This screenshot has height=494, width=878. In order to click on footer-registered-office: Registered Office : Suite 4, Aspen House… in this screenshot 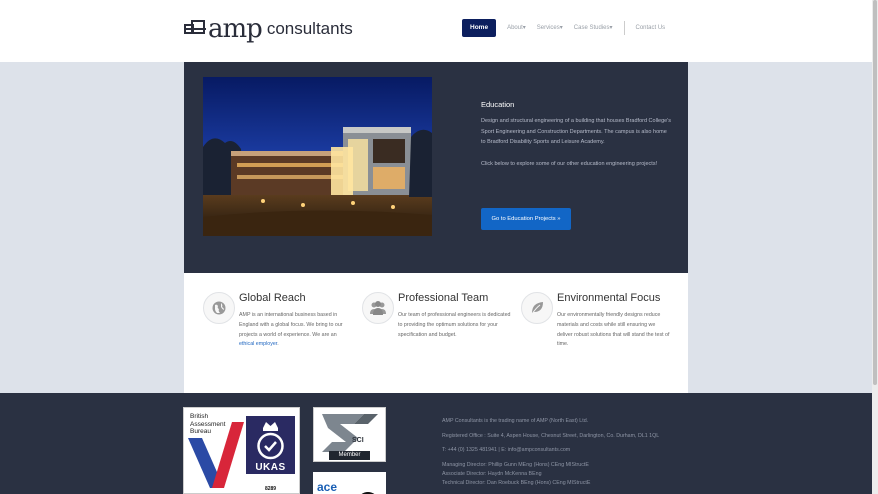, I will do `click(551, 435)`.